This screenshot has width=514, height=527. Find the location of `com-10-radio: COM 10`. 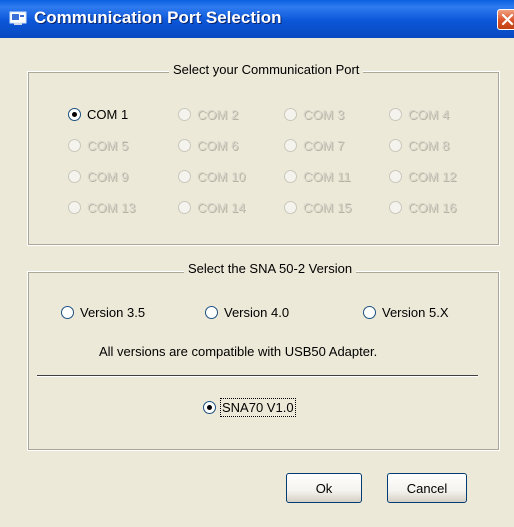

com-10-radio: COM 10 is located at coordinates (211, 176).